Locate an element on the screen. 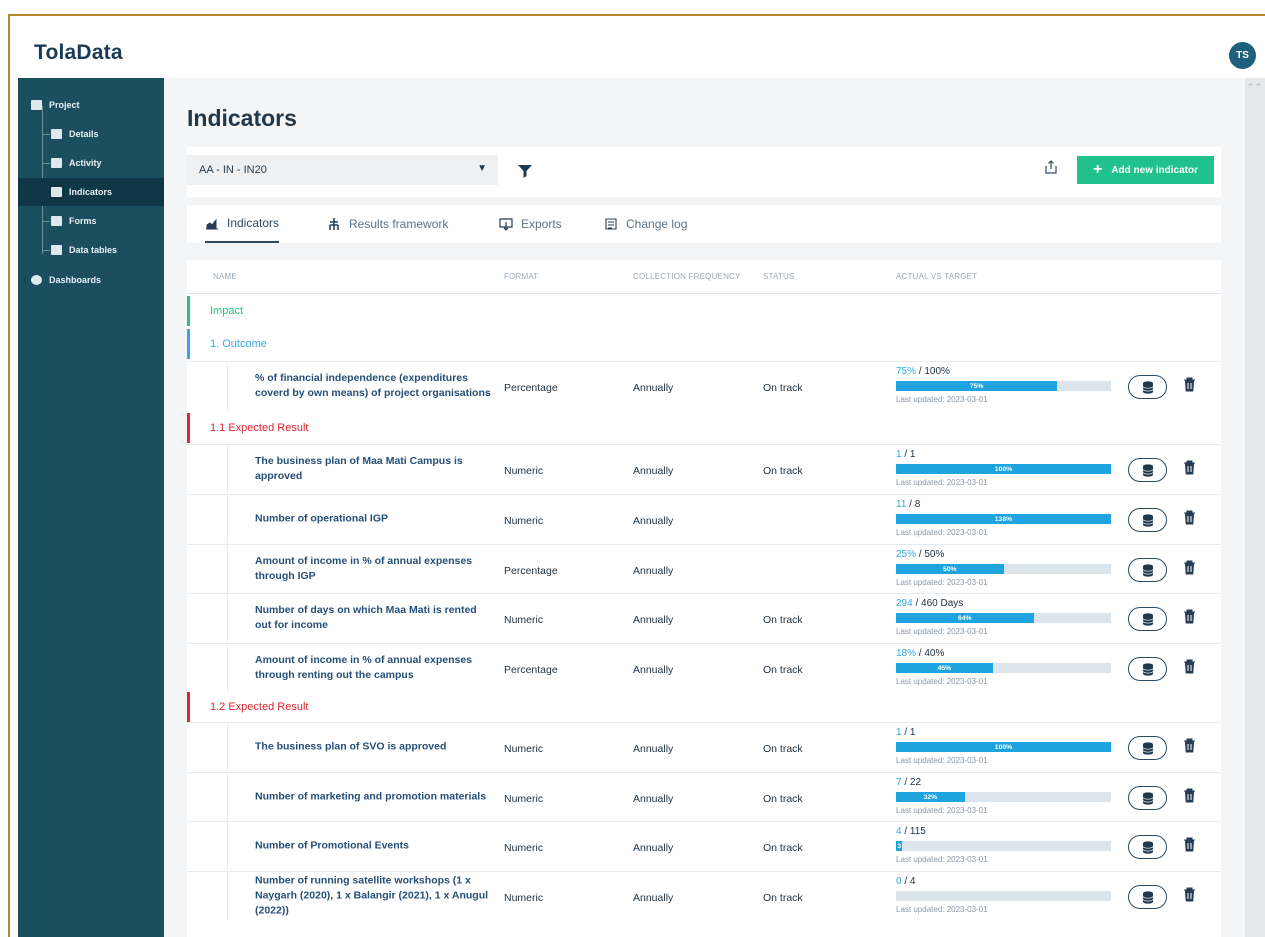  actual-vs-target: 25% / 50% 50% Last updated: 2023-03-01 is located at coordinates (1003, 569).